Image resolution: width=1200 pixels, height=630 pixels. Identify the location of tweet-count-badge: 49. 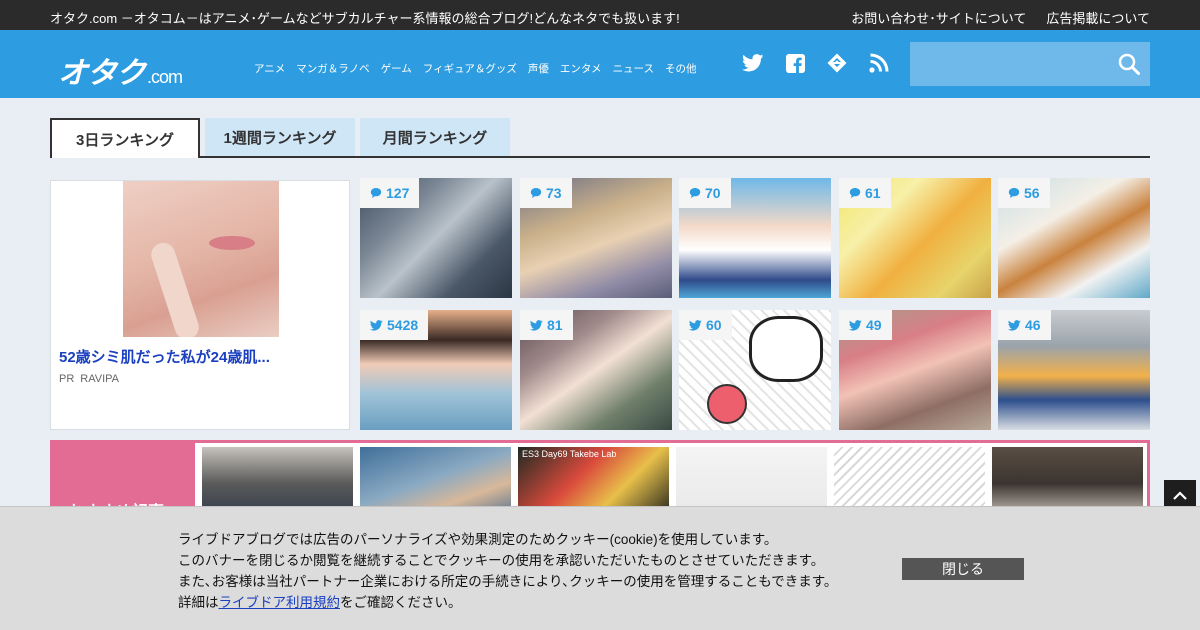
(865, 325).